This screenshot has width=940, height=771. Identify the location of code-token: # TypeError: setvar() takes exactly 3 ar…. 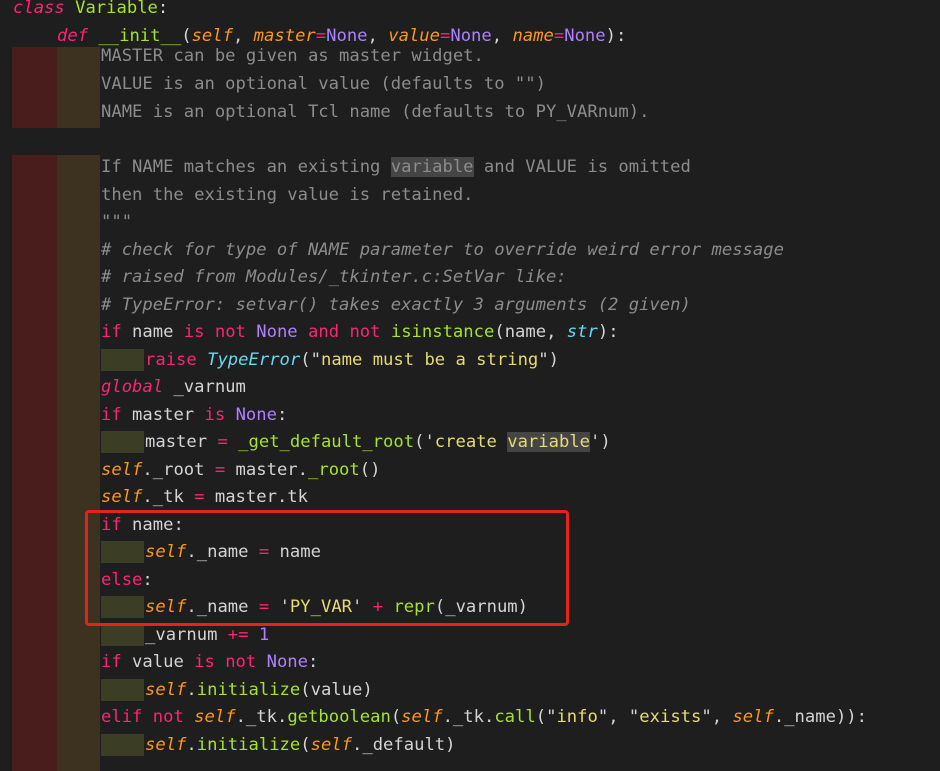
(396, 305).